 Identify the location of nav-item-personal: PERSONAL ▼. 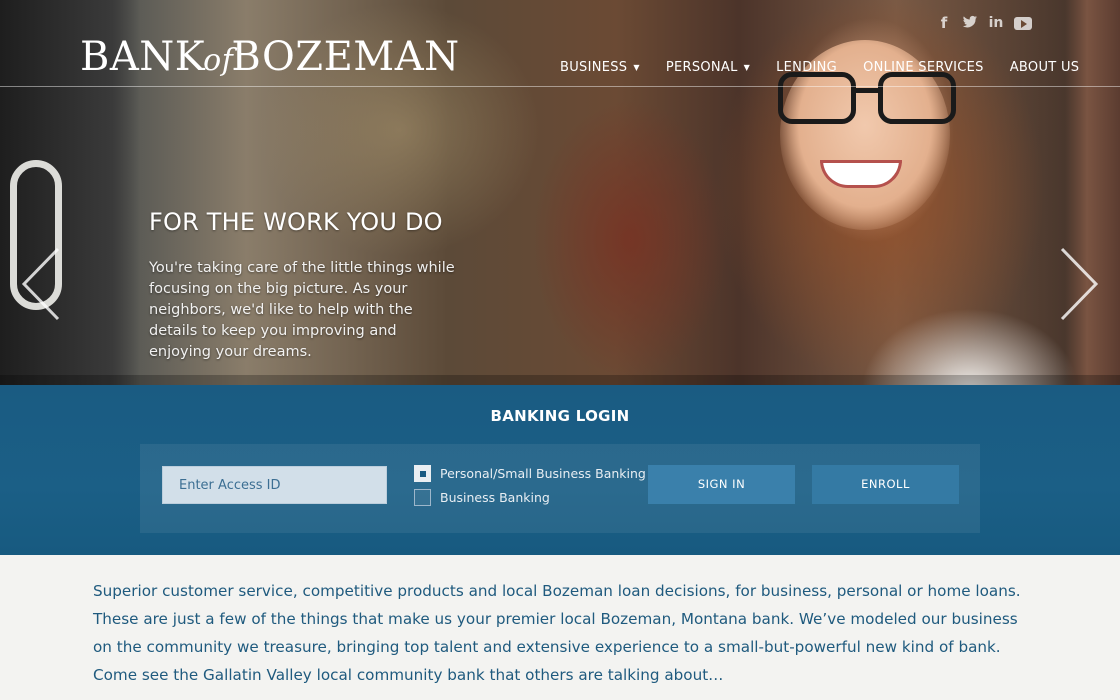
(708, 67).